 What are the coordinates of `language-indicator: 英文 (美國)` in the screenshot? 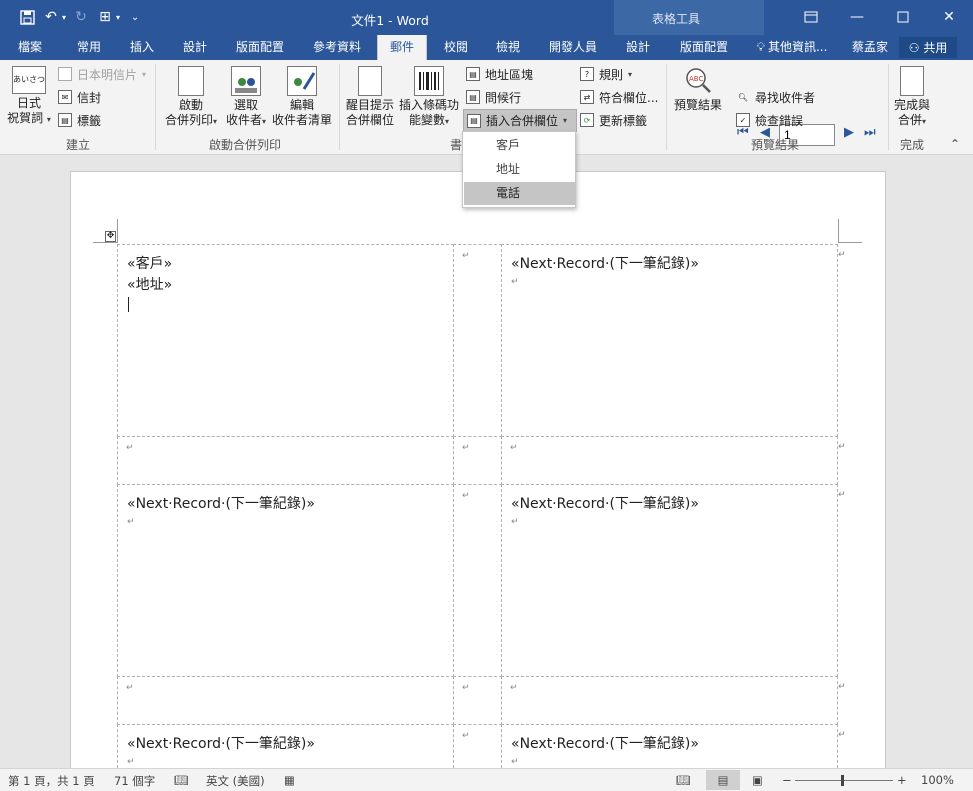 It's located at (235, 781).